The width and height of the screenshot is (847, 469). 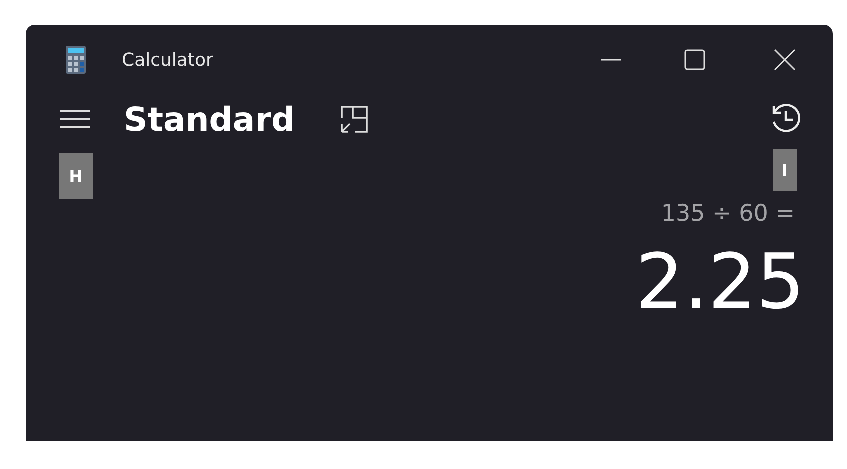 I want to click on result-text: 2.25, so click(x=720, y=281).